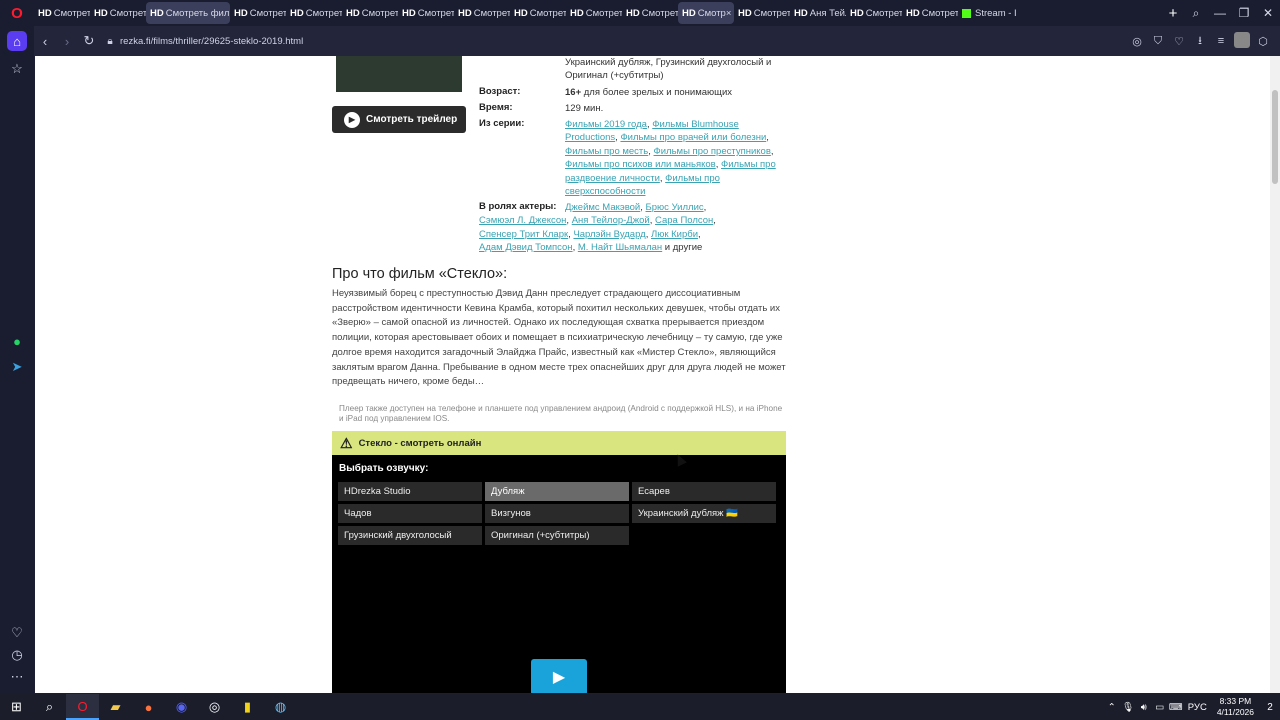 The height and width of the screenshot is (720, 1280). I want to click on series-link: Фильмы про врачей или болезни, so click(693, 137).